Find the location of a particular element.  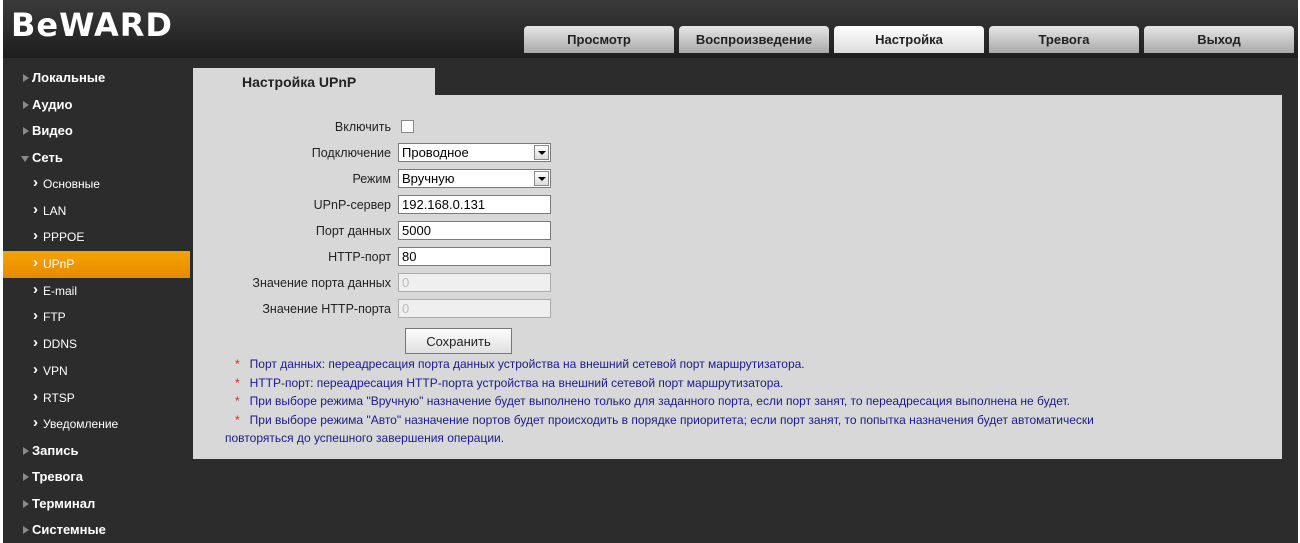

http-port-label: HTTP-порт is located at coordinates (359, 257).